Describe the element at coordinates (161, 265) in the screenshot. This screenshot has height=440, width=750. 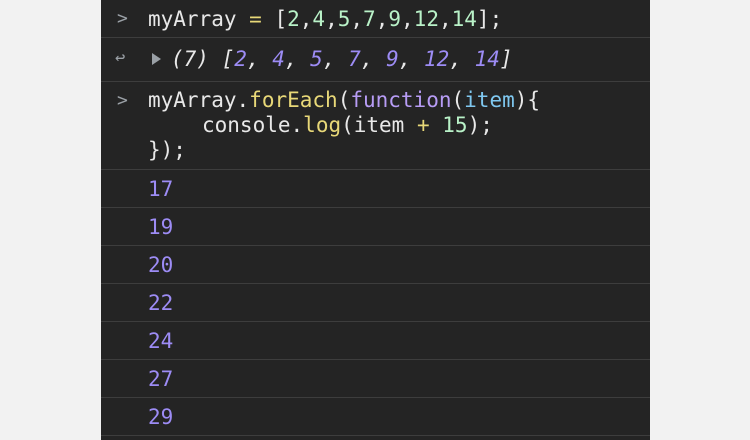
I see `console-output-value: 20` at that location.